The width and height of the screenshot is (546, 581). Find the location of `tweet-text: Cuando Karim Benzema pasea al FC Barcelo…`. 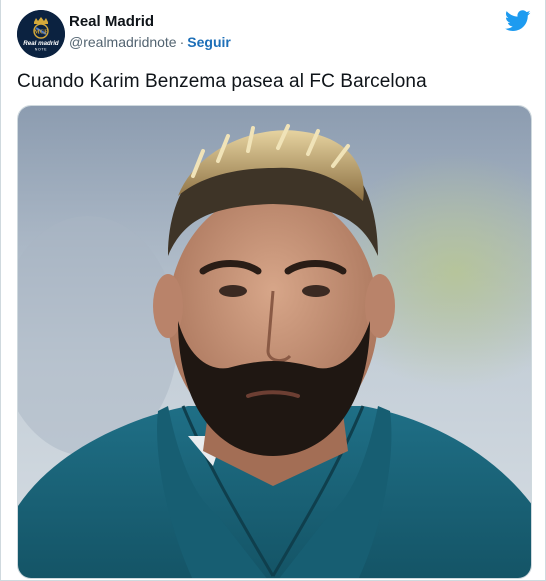

tweet-text: Cuando Karim Benzema pasea al FC Barcelo… is located at coordinates (222, 81).